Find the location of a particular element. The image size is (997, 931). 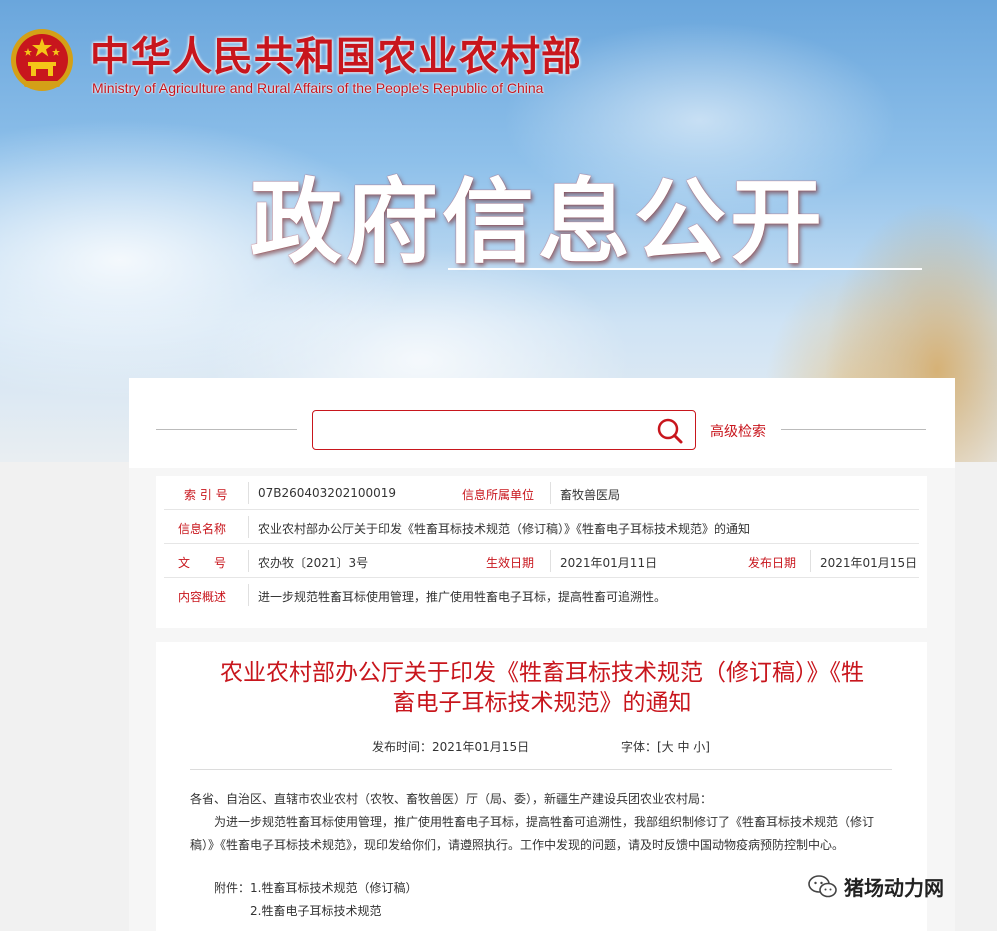

unit-label: 信息所属单位 is located at coordinates (498, 495).